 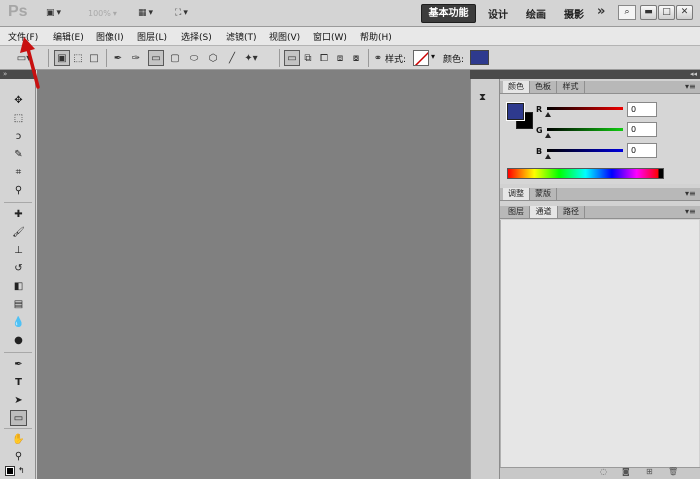 I want to click on menu-layer: 图层(L), so click(x=152, y=36).